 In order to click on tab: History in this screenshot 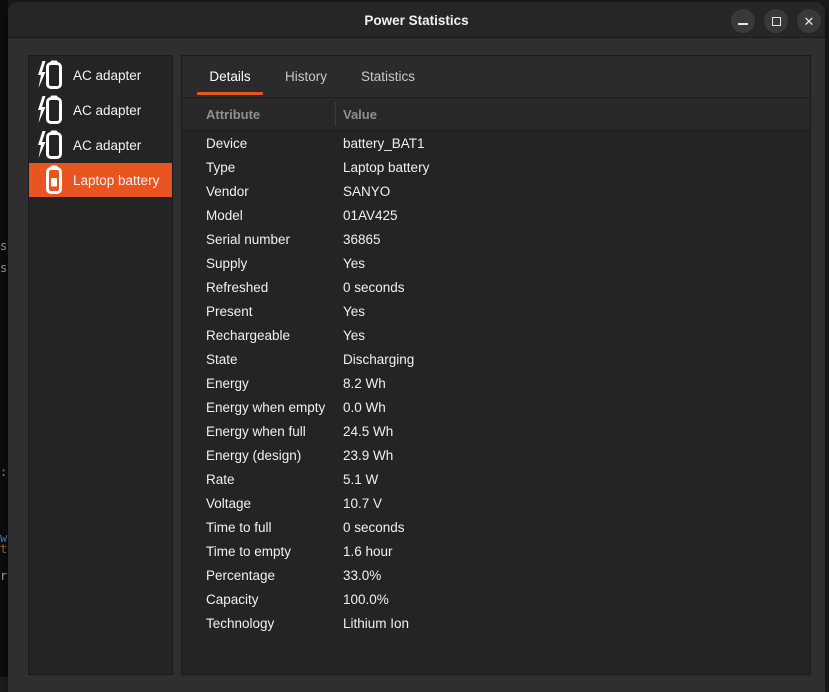, I will do `click(306, 76)`.